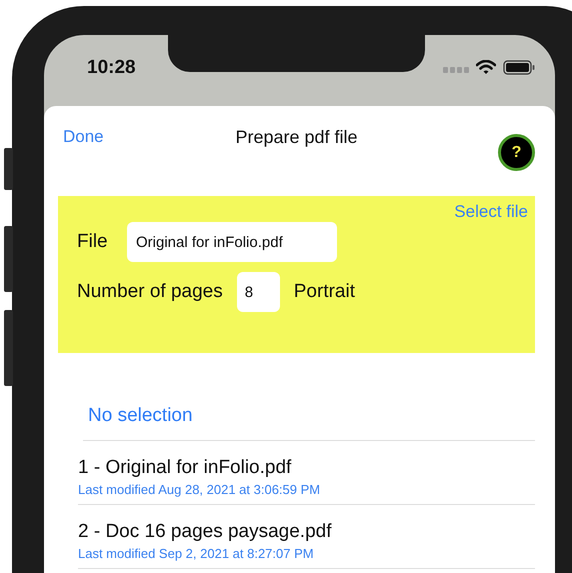 This screenshot has height=573, width=572. I want to click on done-button: Done, so click(81, 137).